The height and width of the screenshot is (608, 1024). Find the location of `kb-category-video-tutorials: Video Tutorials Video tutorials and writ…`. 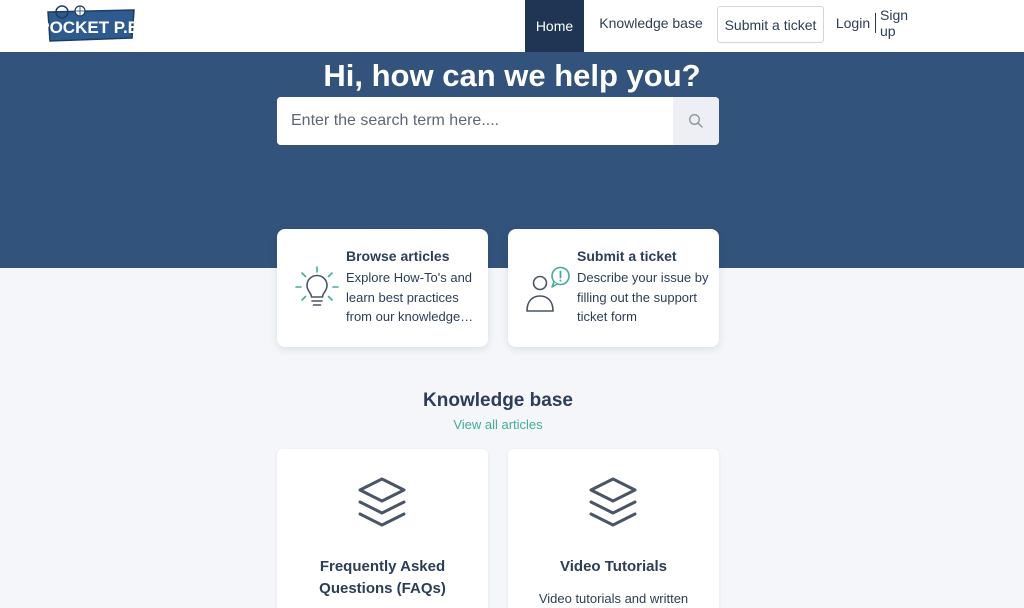

kb-category-video-tutorials: Video Tutorials Video tutorials and writ… is located at coordinates (613, 528).